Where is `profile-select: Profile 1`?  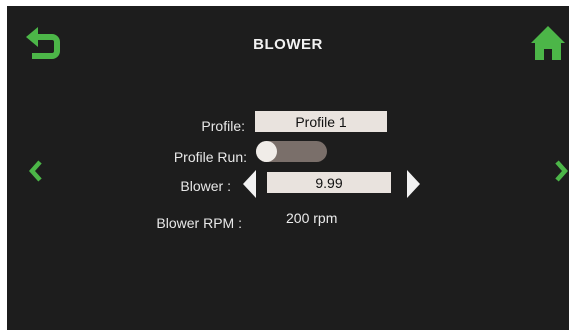
profile-select: Profile 1 is located at coordinates (321, 121).